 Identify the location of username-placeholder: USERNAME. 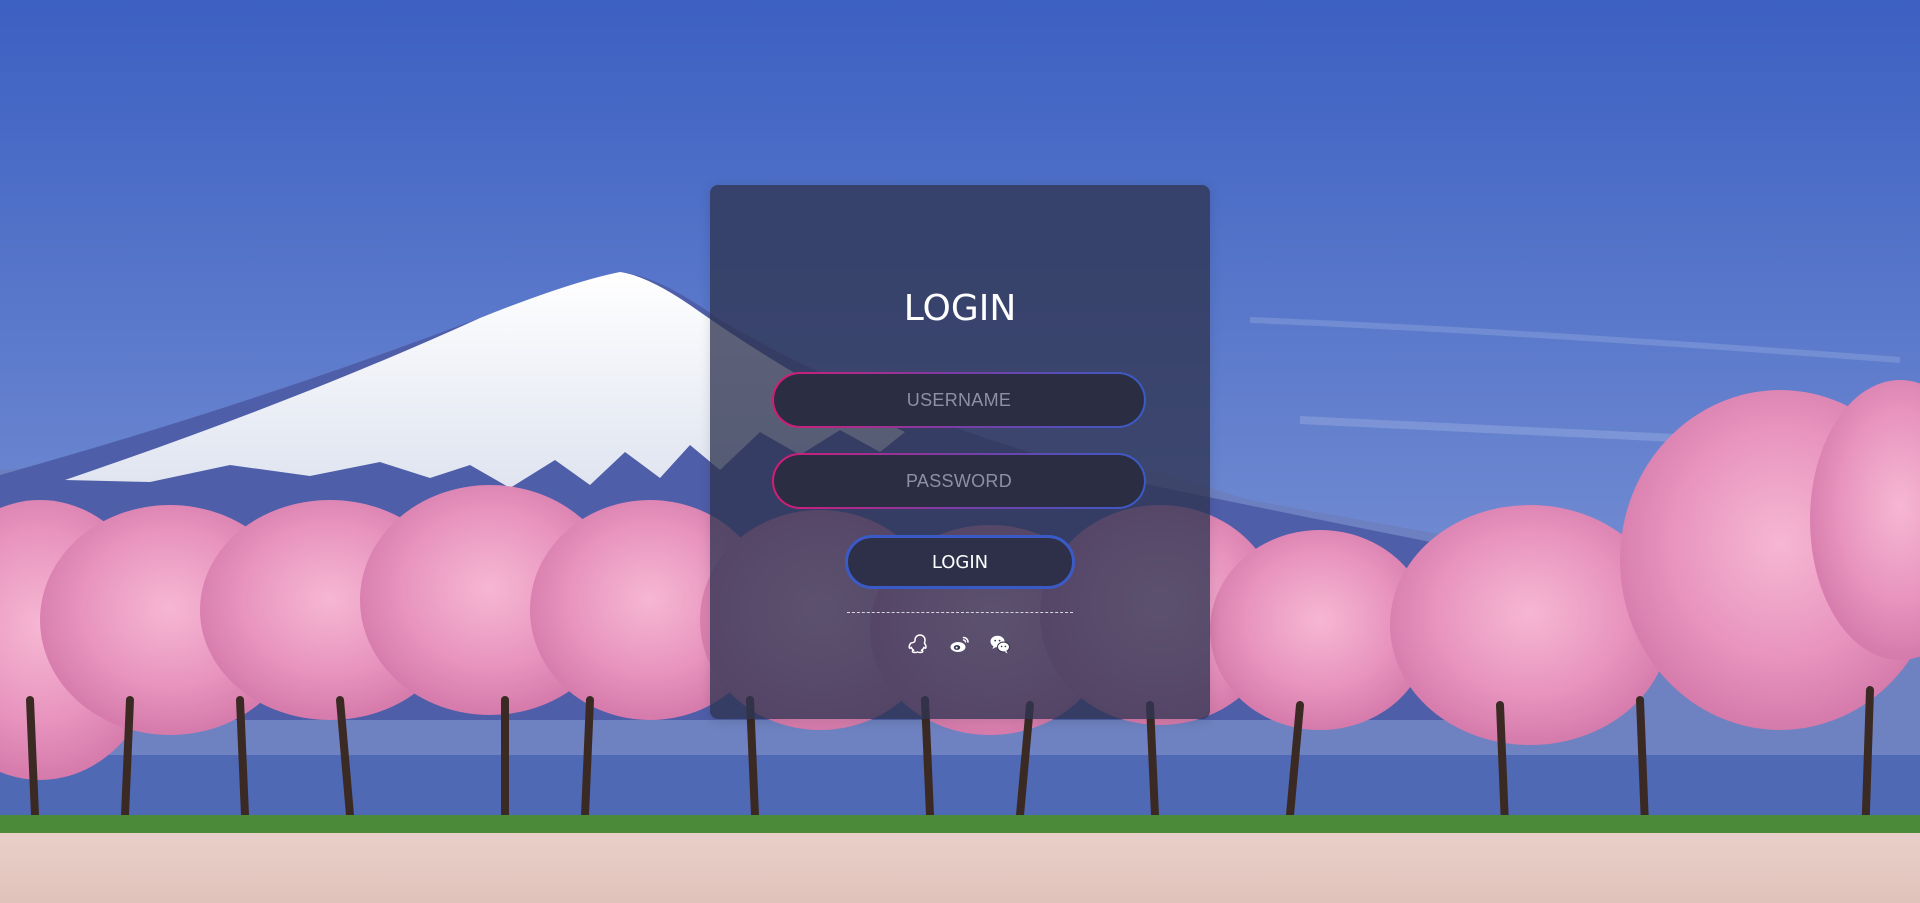
(959, 400).